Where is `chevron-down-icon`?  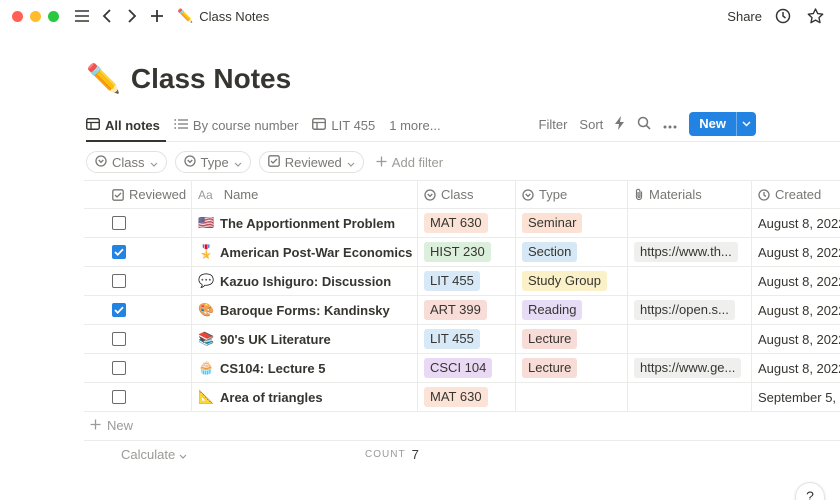 chevron-down-icon is located at coordinates (746, 124).